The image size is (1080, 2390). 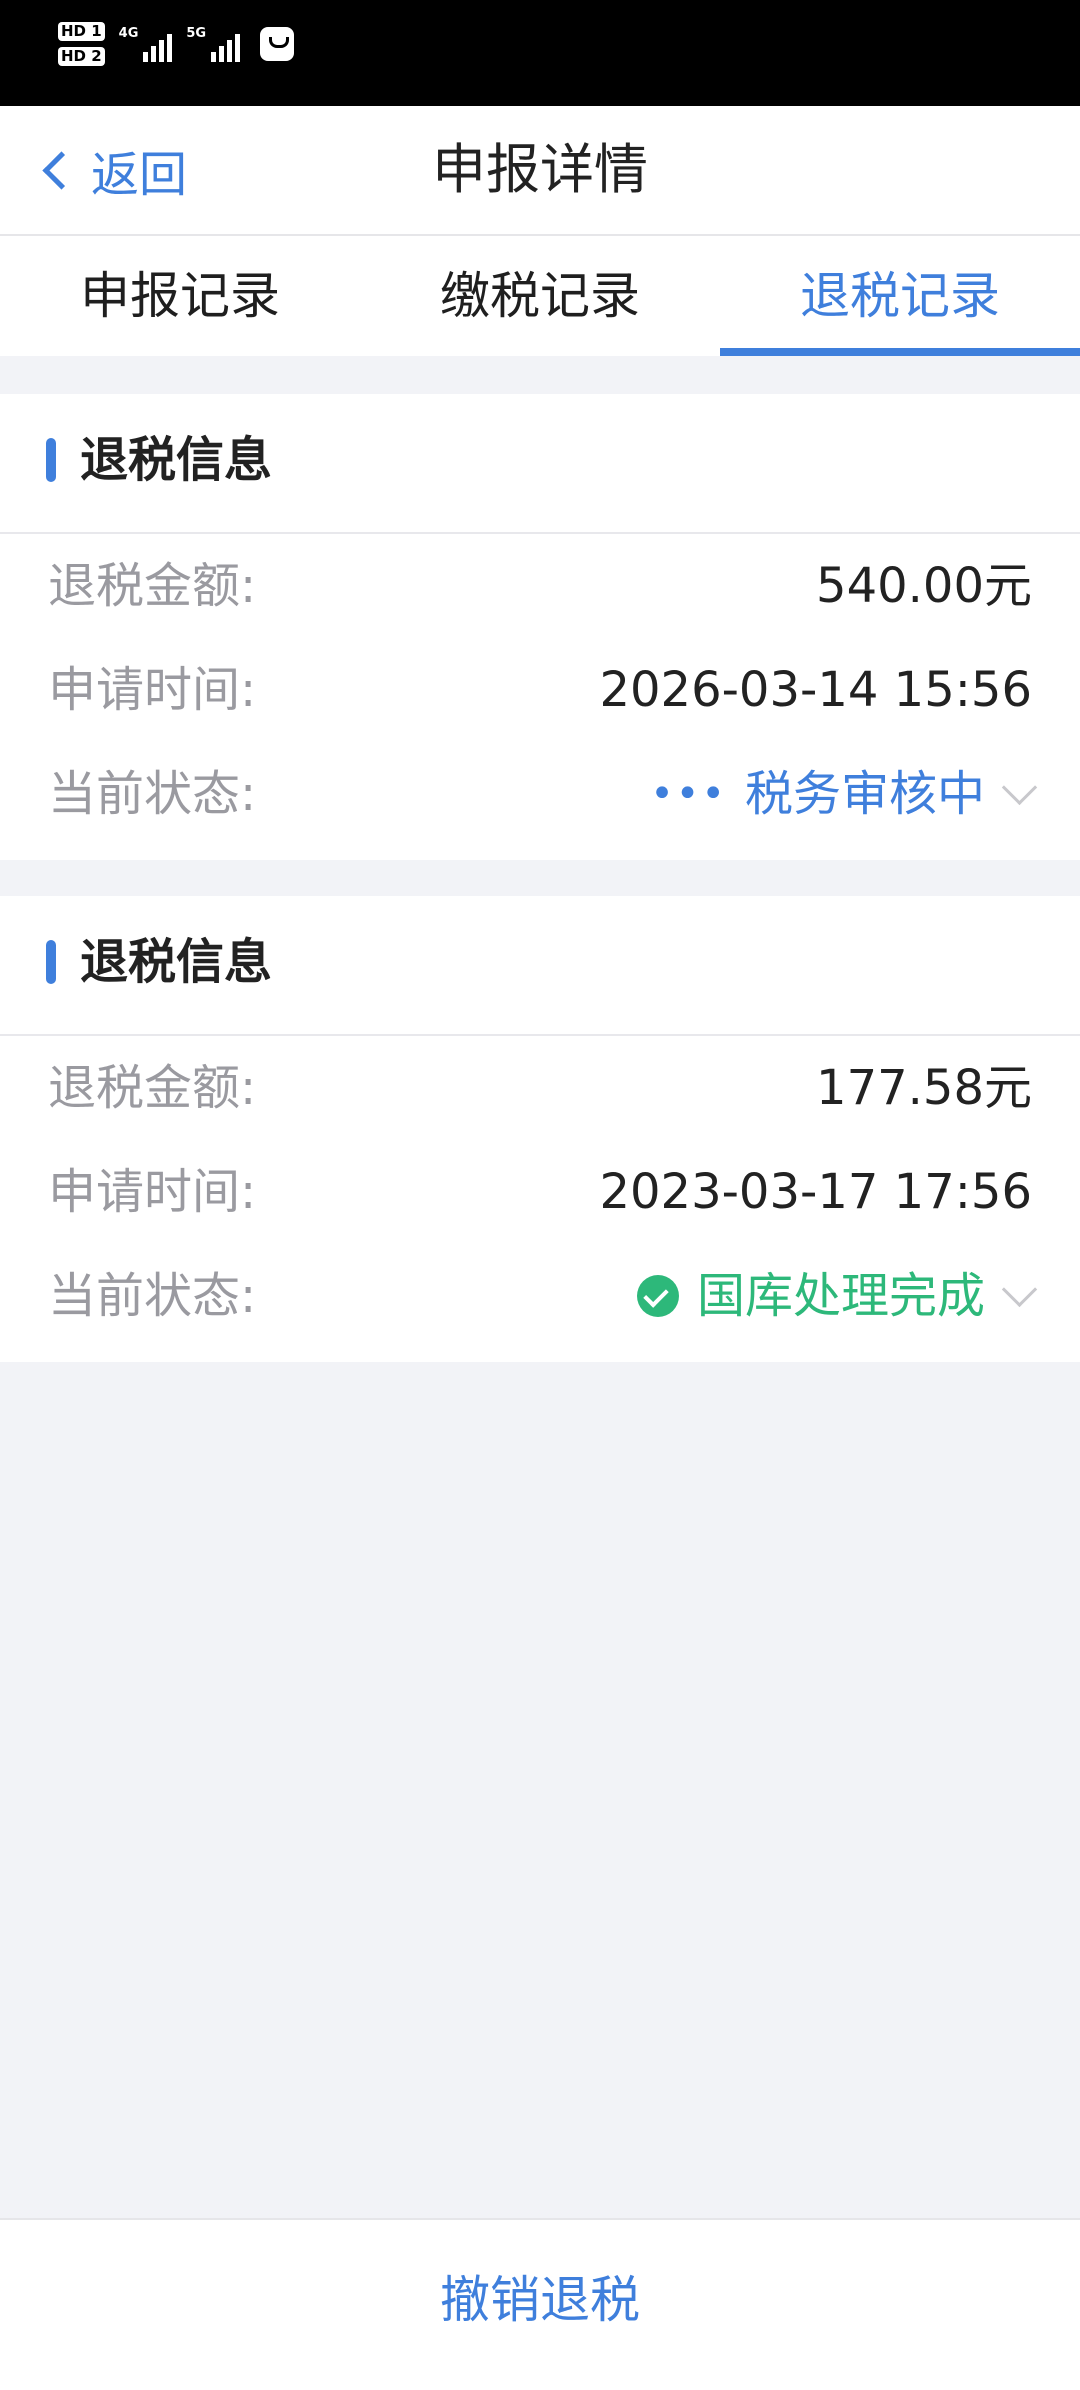 I want to click on sim1-indicator: HD 1, so click(x=81, y=31).